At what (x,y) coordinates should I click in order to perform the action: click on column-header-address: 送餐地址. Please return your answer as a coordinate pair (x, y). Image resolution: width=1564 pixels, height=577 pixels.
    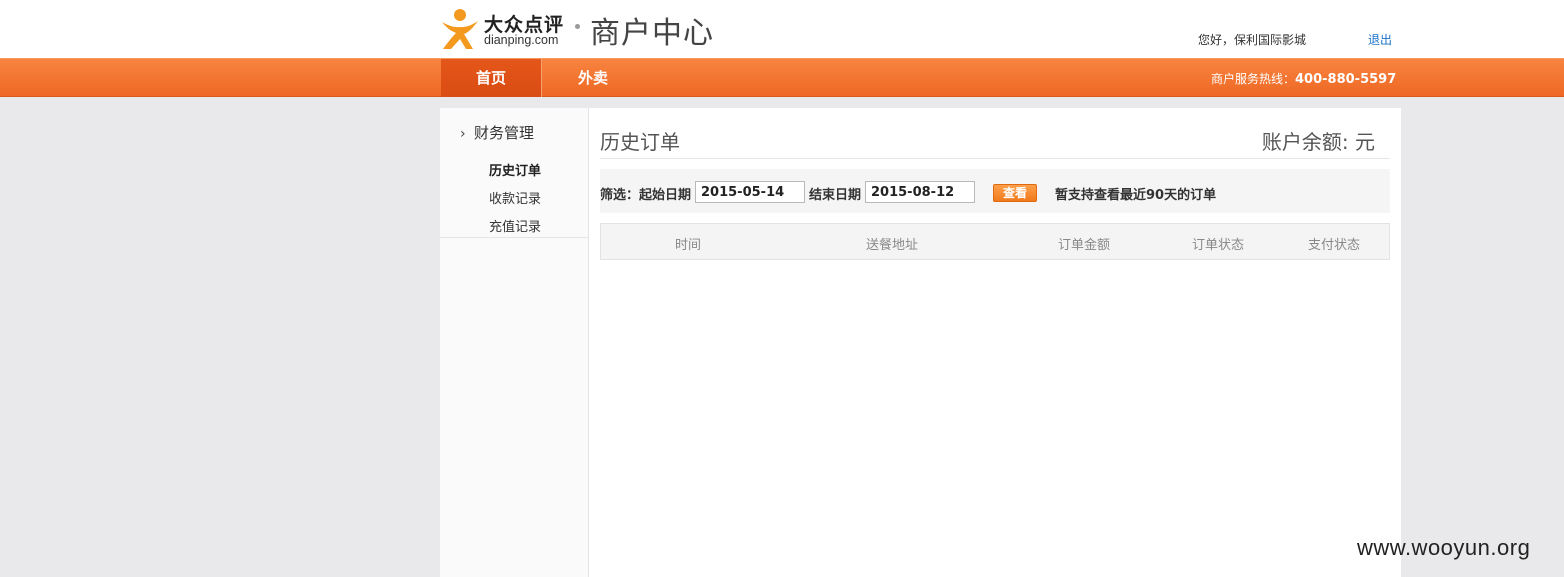
    Looking at the image, I should click on (892, 243).